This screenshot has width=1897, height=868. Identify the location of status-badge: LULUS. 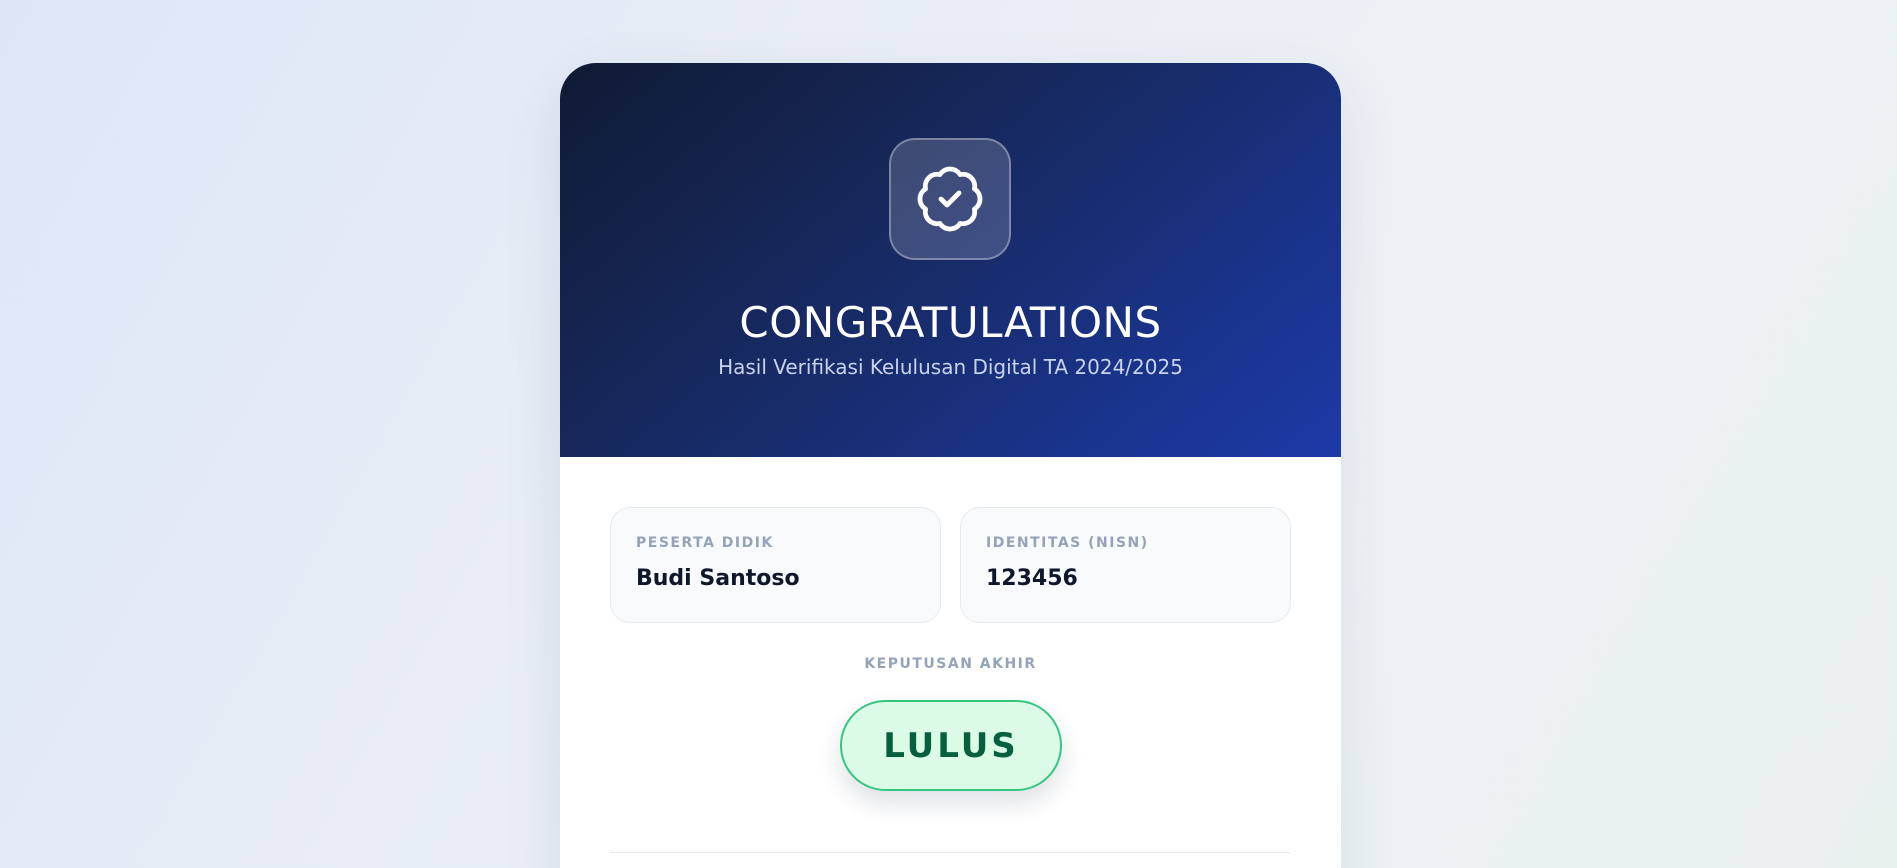
(951, 745).